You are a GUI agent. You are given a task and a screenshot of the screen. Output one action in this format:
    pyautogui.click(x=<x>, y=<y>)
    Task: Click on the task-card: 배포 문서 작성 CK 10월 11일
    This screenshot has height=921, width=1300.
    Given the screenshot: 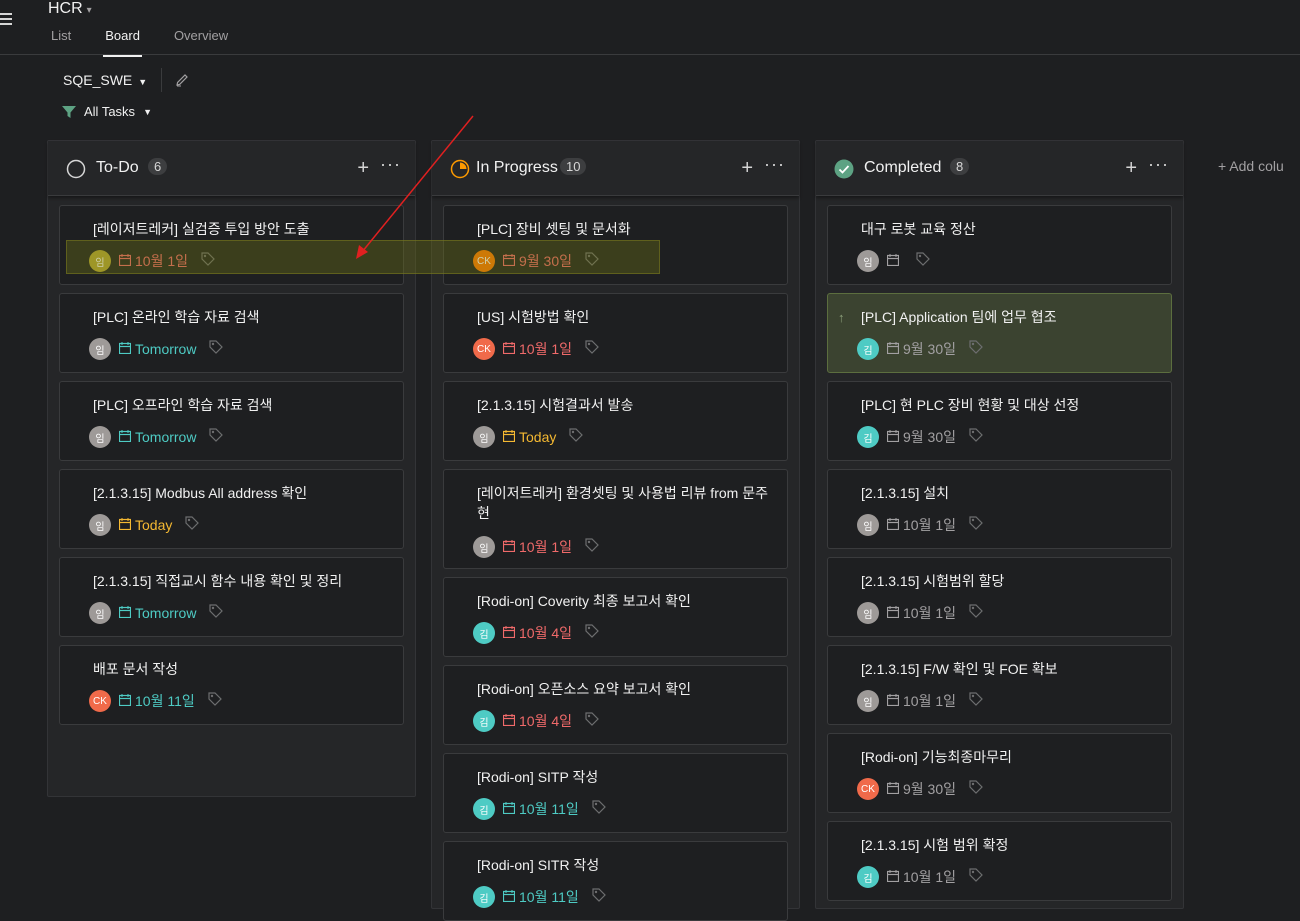 What is the action you would take?
    pyautogui.click(x=231, y=685)
    